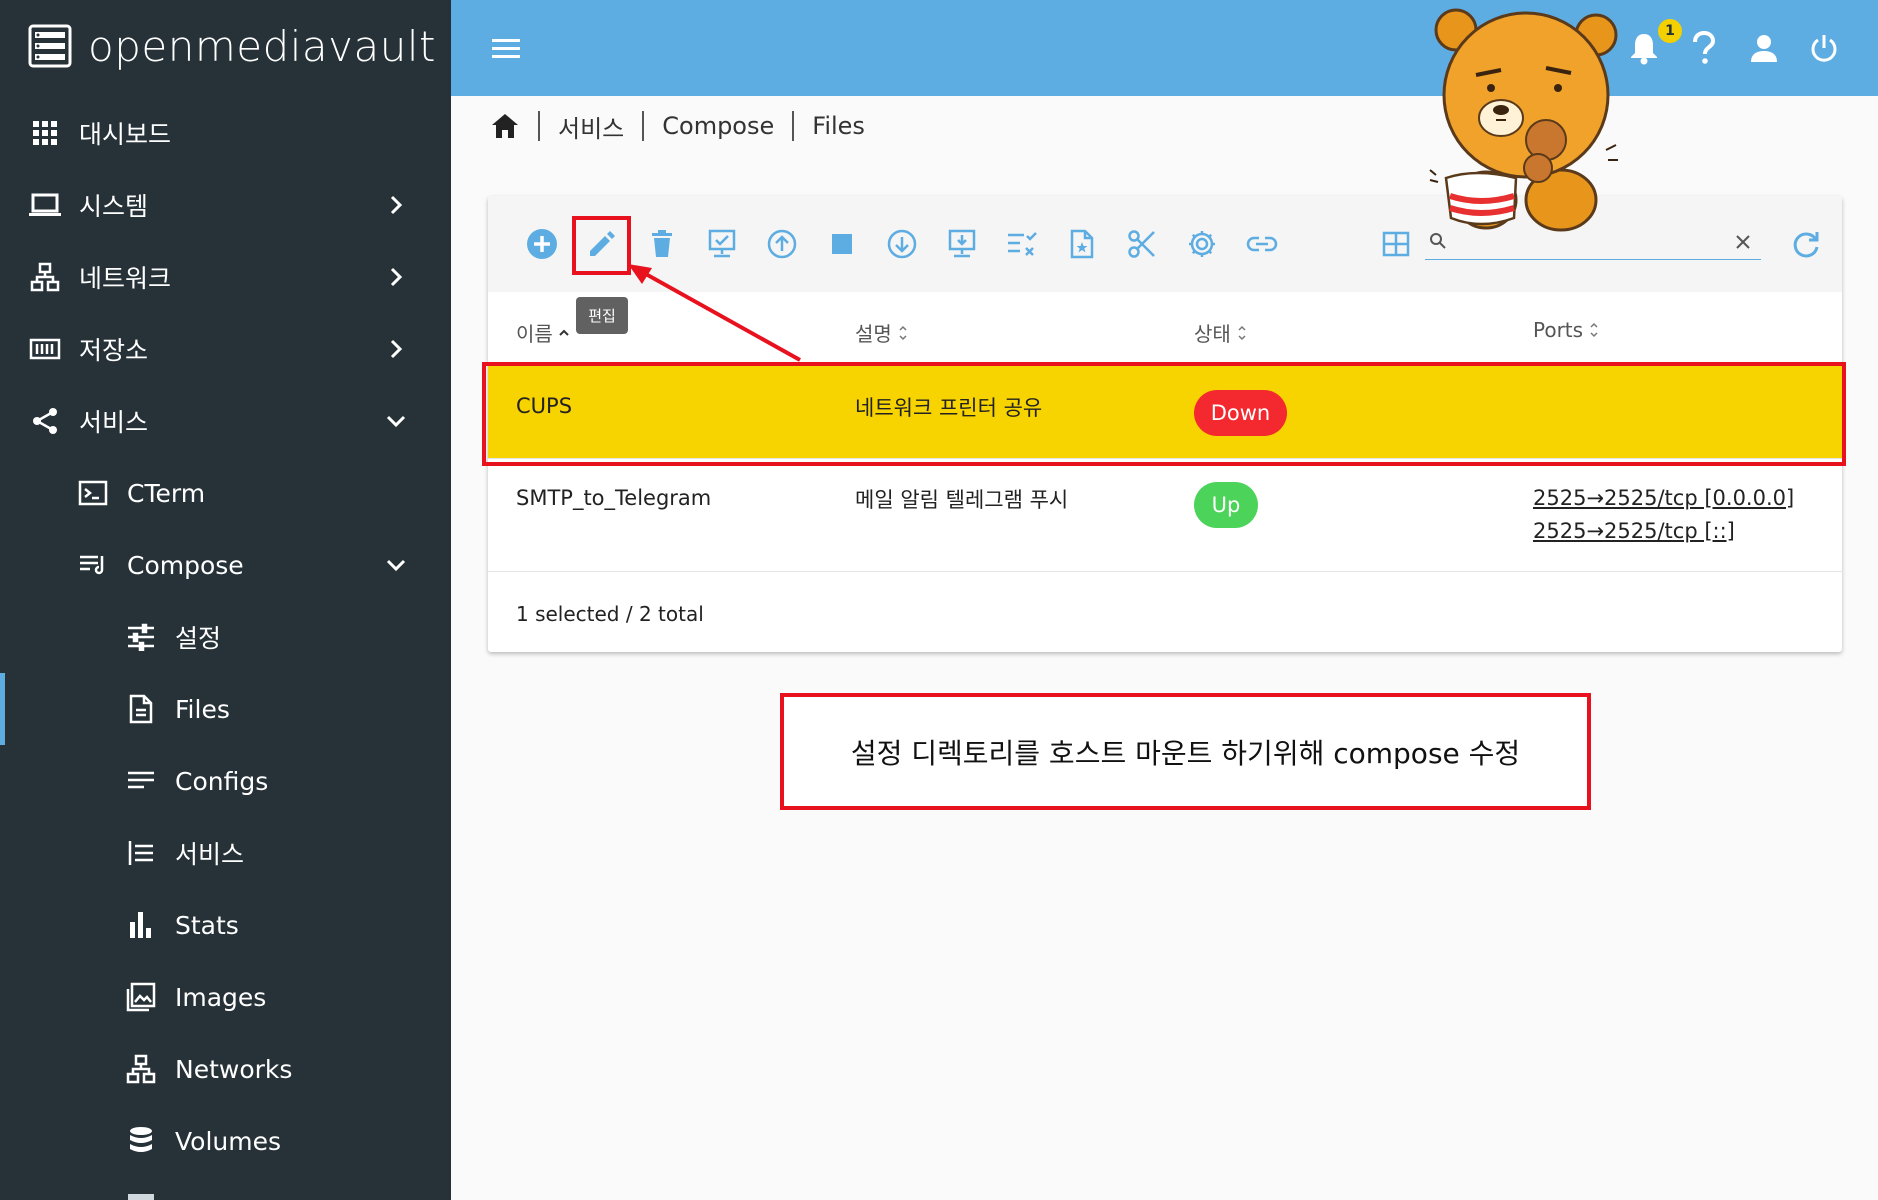 Image resolution: width=1878 pixels, height=1200 pixels. I want to click on breadcrumb-compose: Compose, so click(718, 126).